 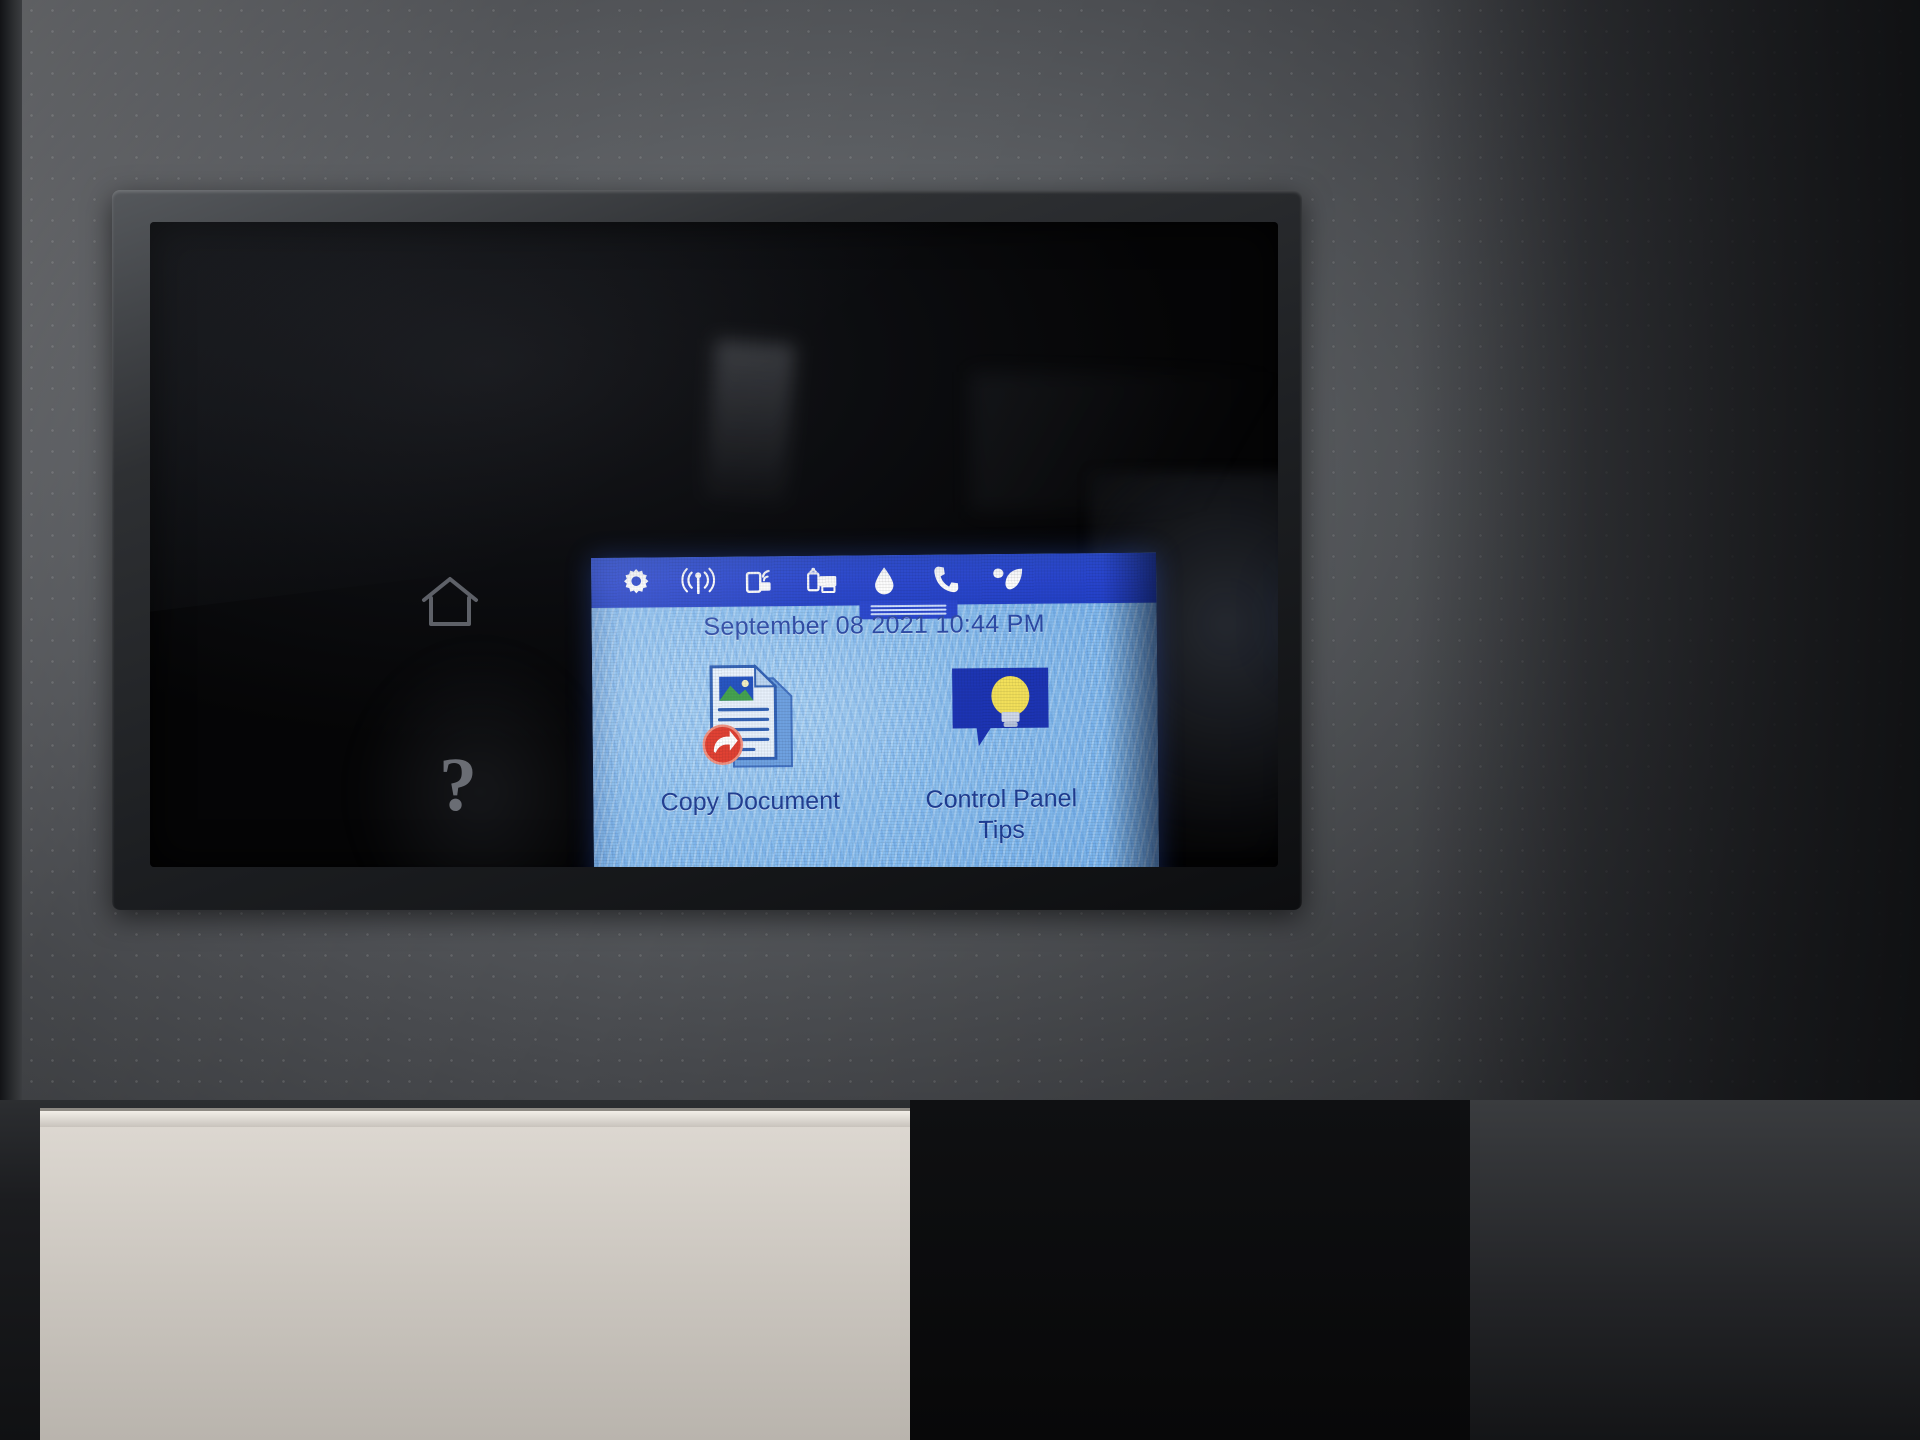 I want to click on ink-level-icon, so click(x=884, y=581).